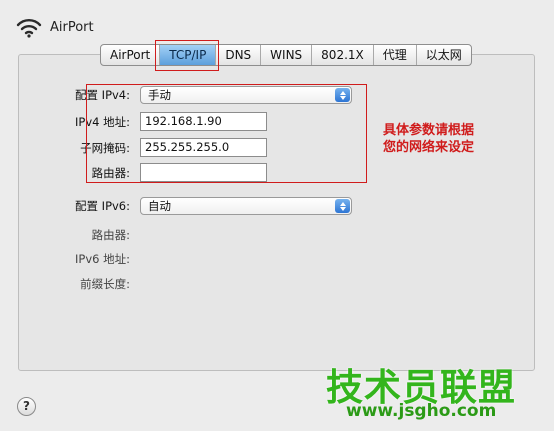 The height and width of the screenshot is (431, 554). What do you see at coordinates (342, 55) in the screenshot?
I see `tab-802-1x: 802.1X` at bounding box center [342, 55].